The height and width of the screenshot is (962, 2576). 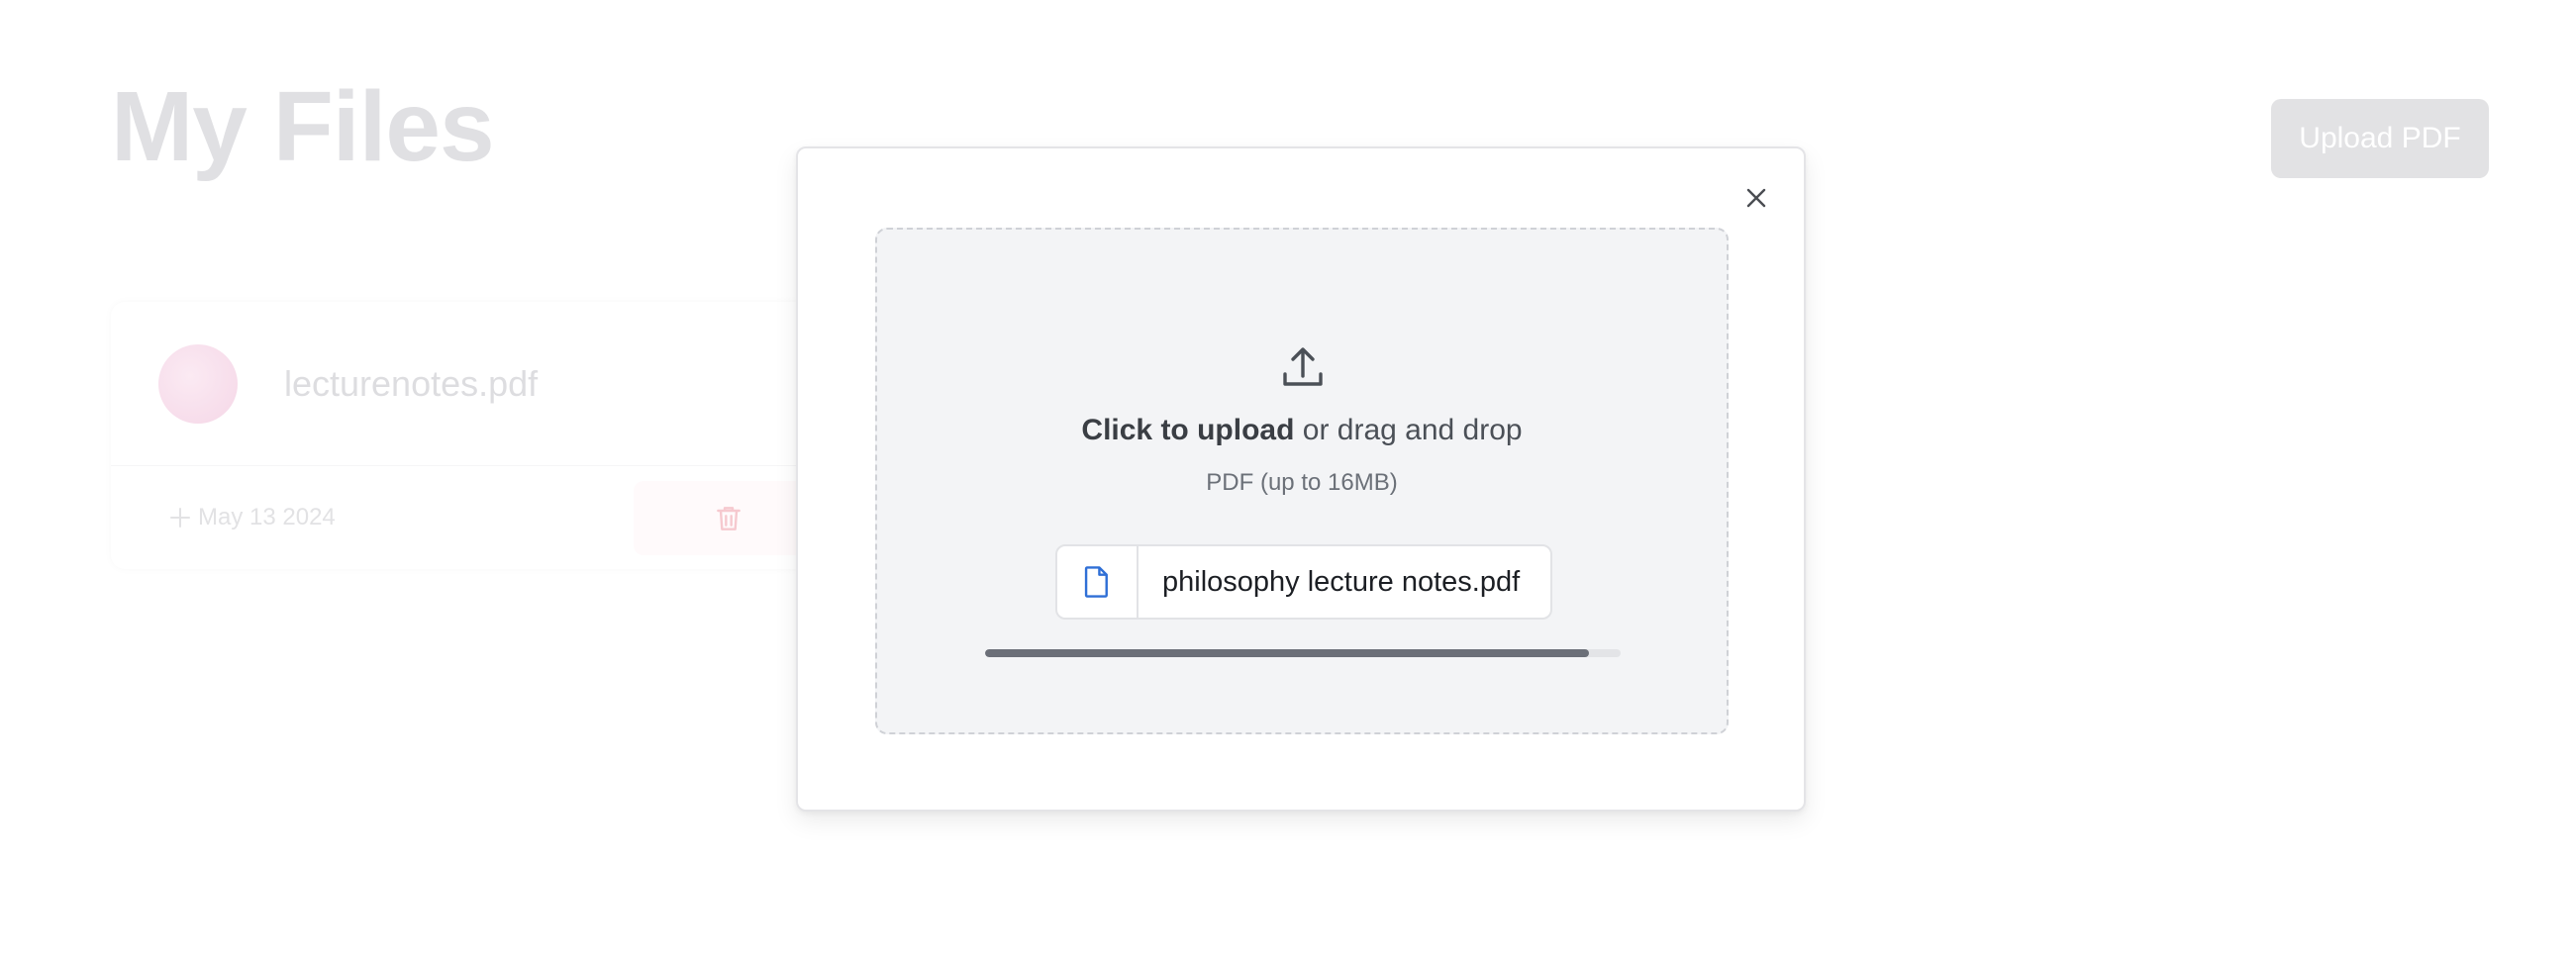 I want to click on selected-file-name: philosophy lecture notes.pdf, so click(x=1342, y=581).